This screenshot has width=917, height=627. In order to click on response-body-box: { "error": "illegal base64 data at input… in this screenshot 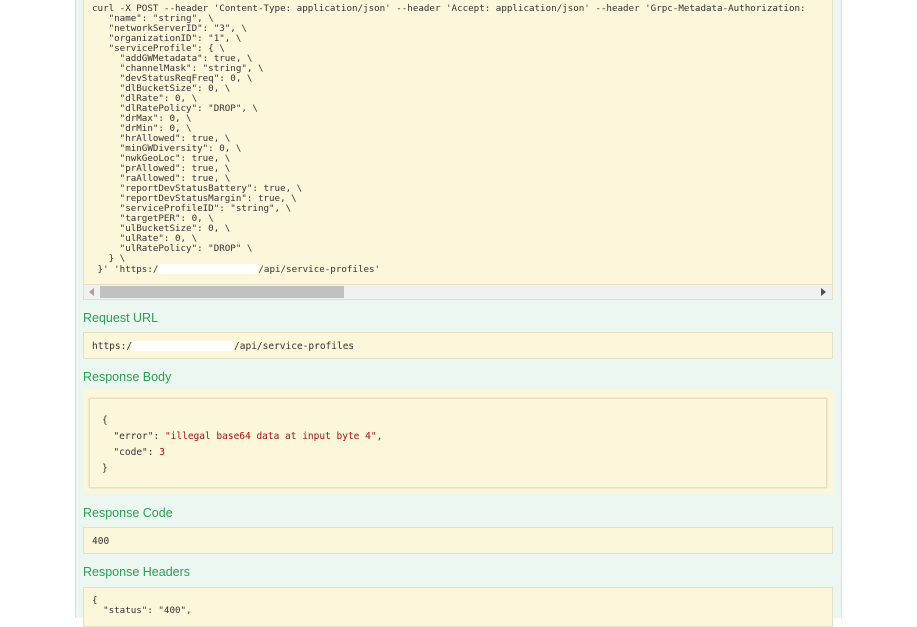, I will do `click(458, 443)`.